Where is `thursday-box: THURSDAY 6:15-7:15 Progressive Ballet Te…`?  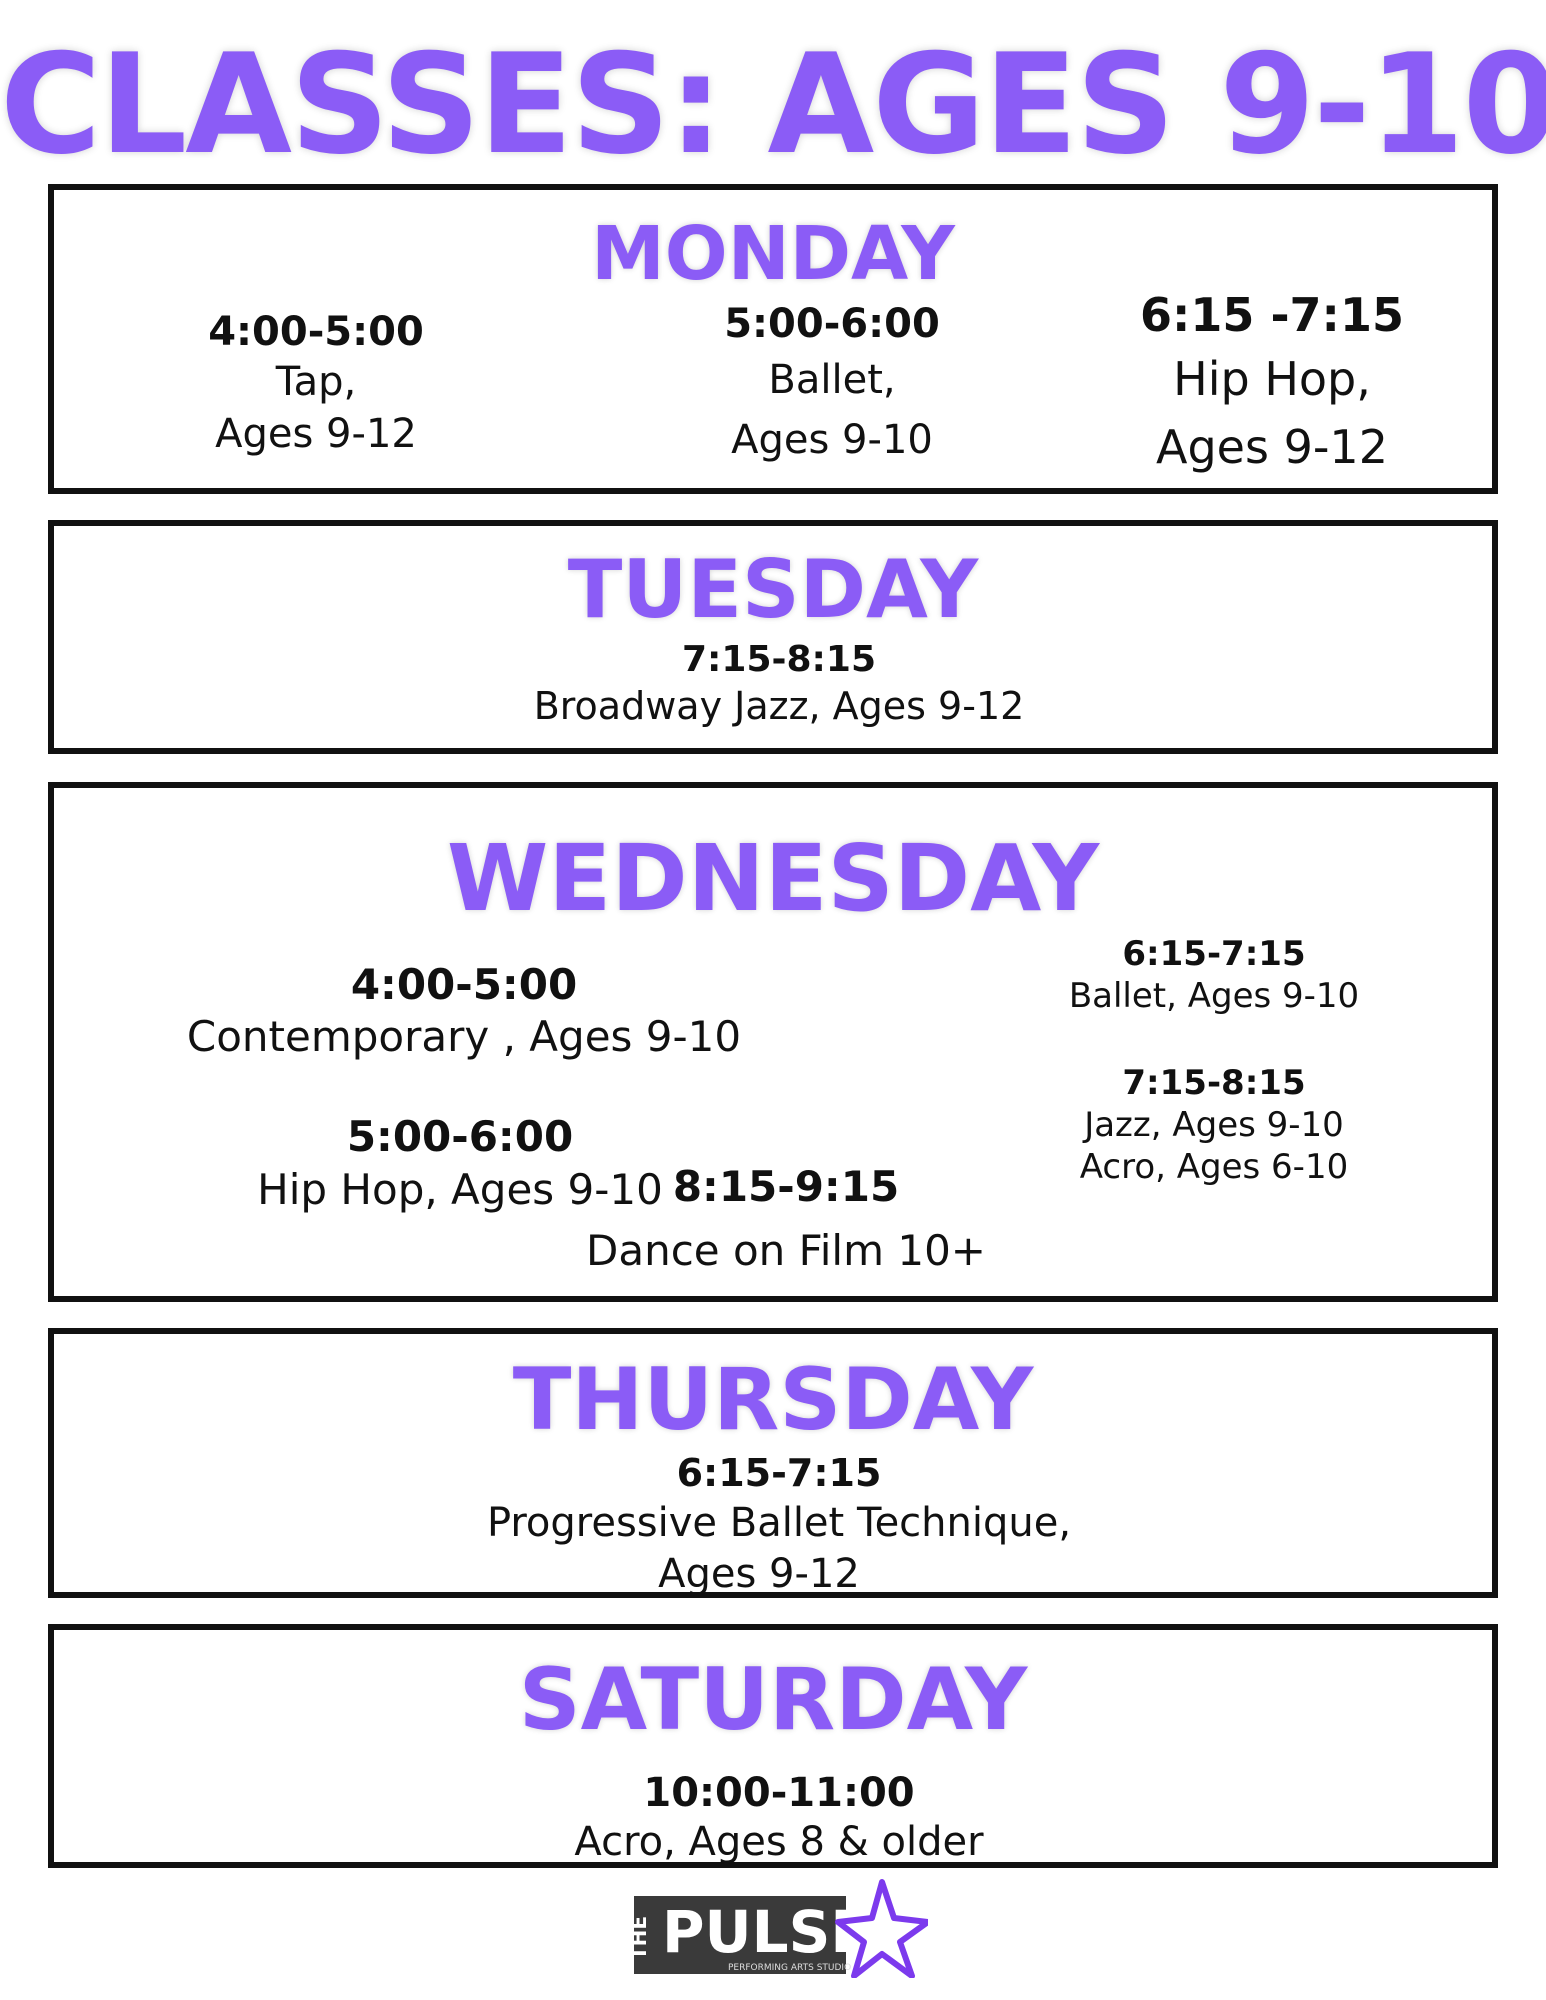
thursday-box: THURSDAY 6:15-7:15 Progressive Ballet Te… is located at coordinates (773, 1463).